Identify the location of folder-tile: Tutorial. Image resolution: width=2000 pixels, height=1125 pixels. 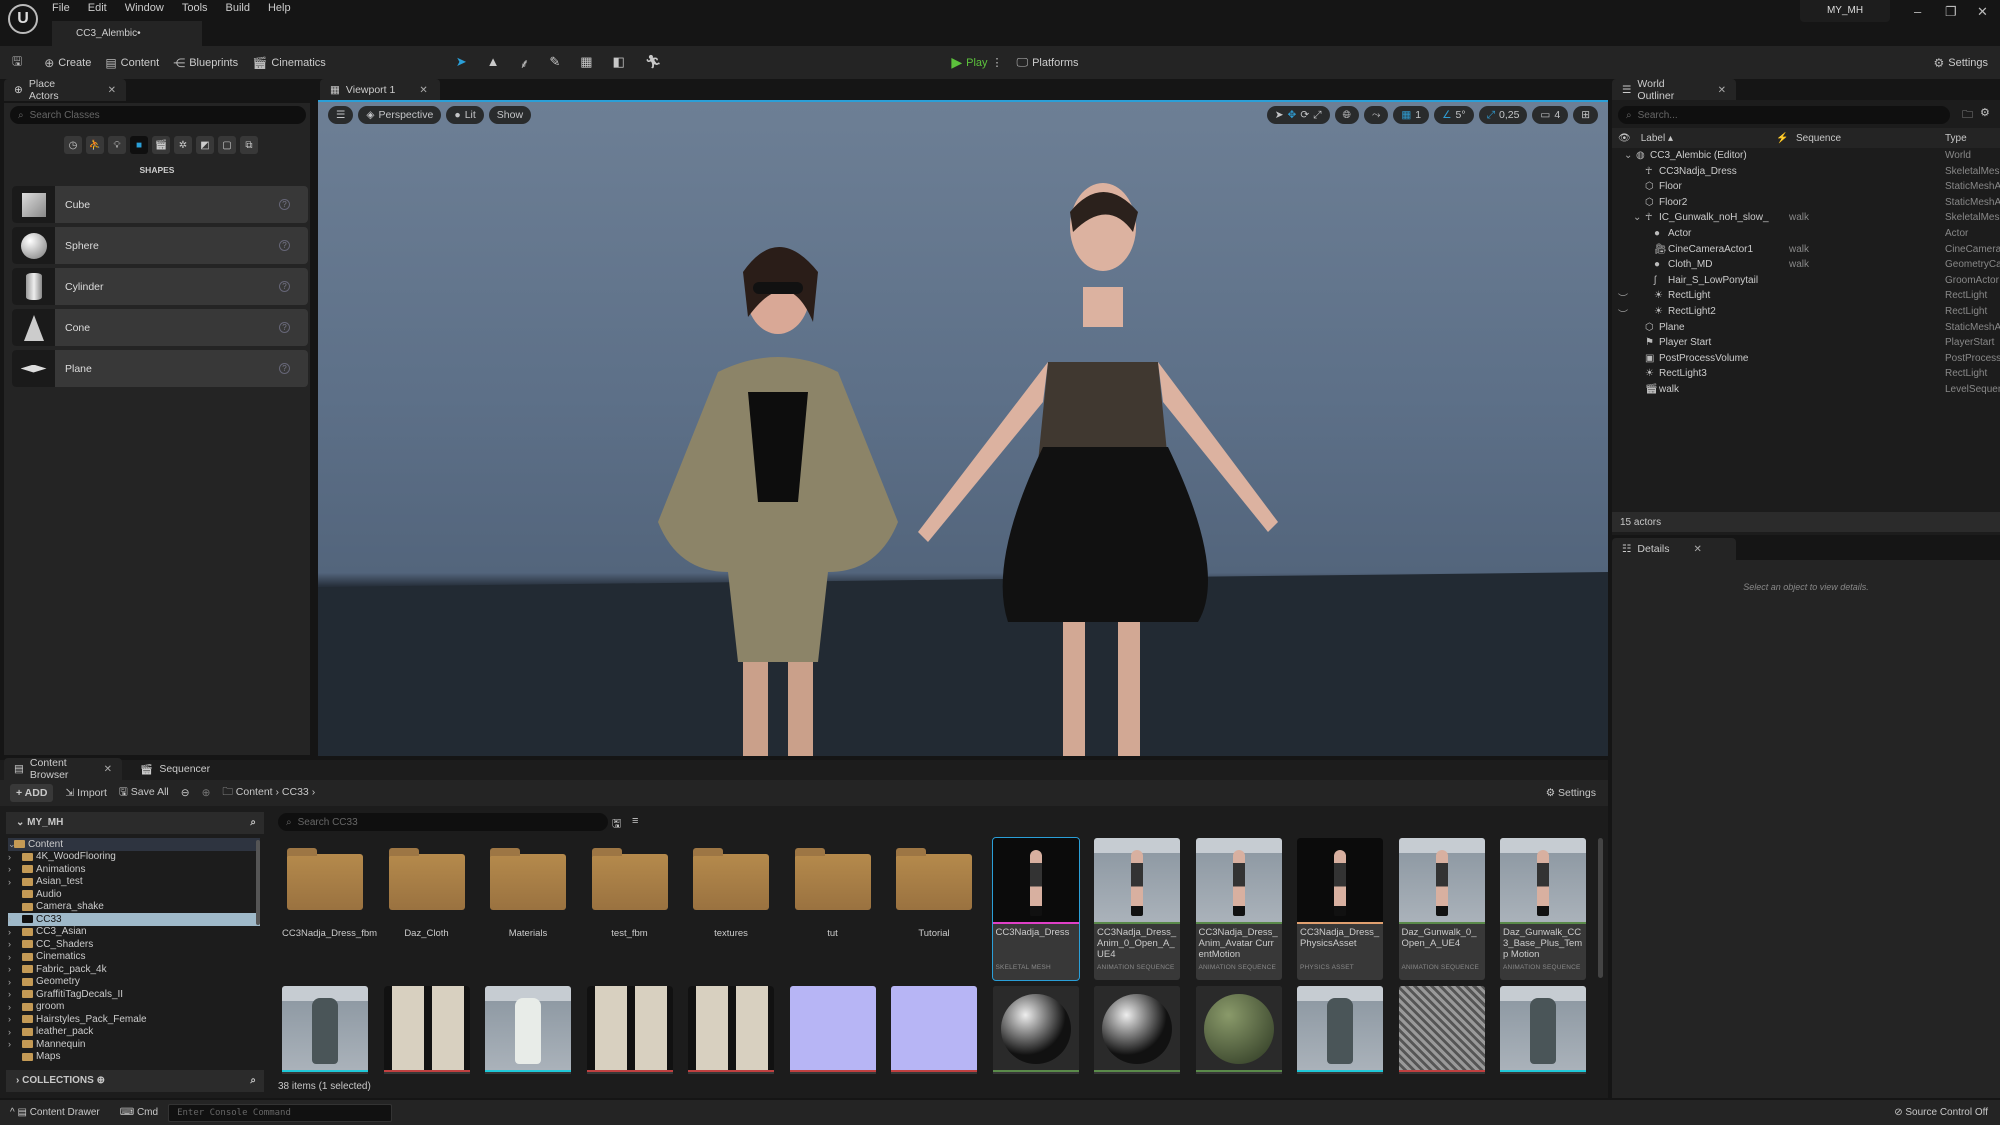
(934, 891).